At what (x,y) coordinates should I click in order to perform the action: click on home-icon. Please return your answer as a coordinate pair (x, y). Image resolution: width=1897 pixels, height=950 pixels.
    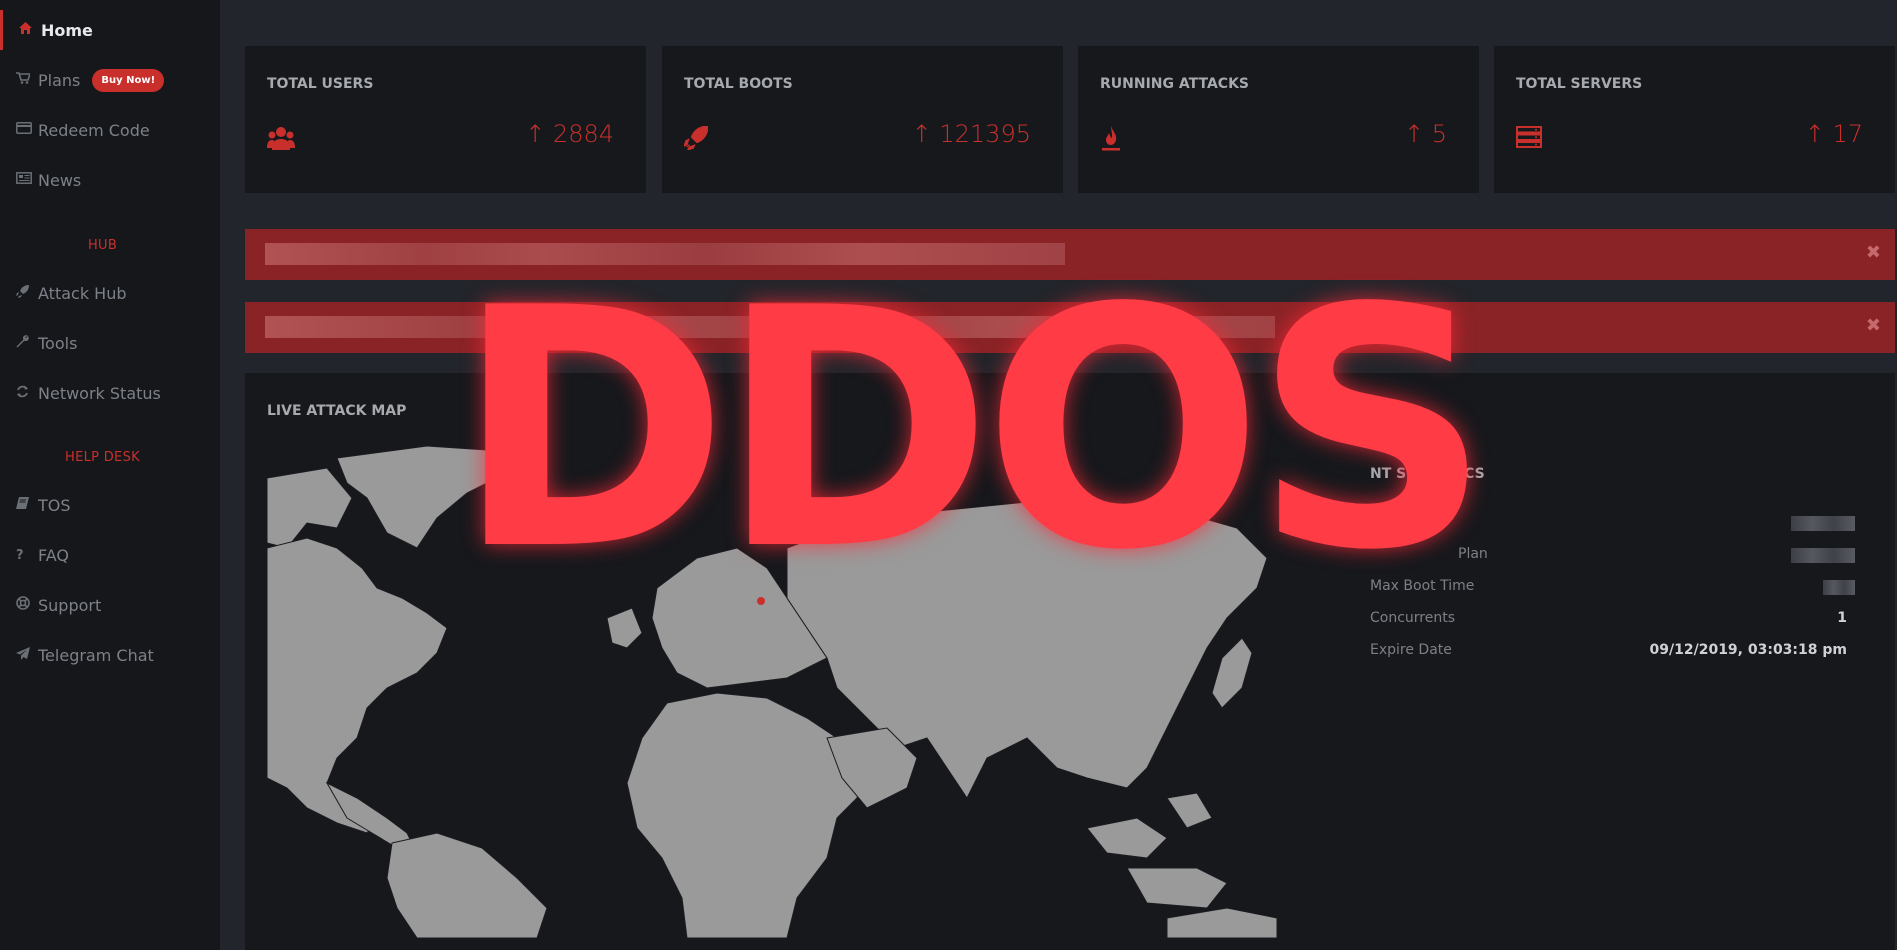
    Looking at the image, I should click on (30, 30).